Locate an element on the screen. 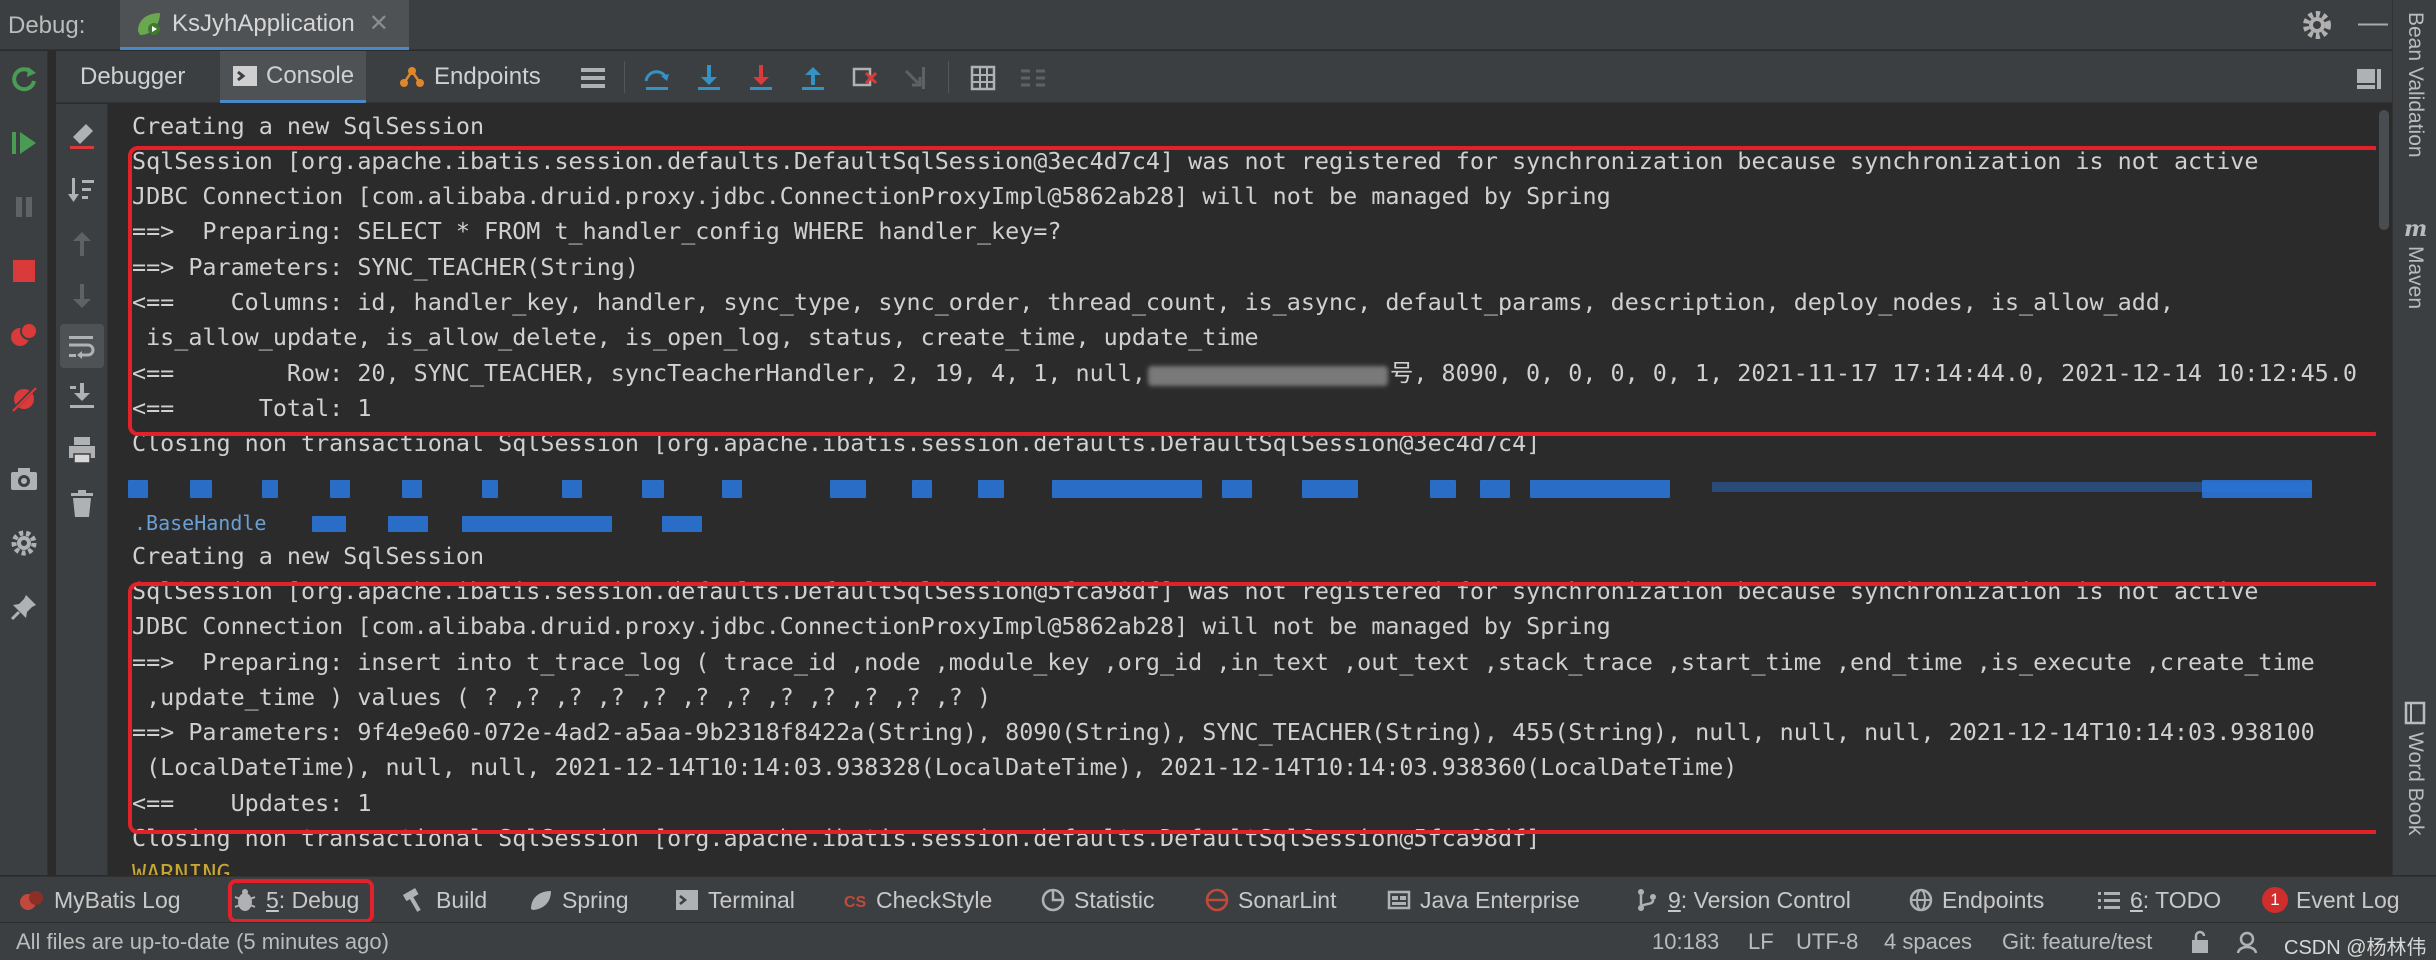 This screenshot has height=960, width=2436. caret-position: 10:183 is located at coordinates (1685, 942).